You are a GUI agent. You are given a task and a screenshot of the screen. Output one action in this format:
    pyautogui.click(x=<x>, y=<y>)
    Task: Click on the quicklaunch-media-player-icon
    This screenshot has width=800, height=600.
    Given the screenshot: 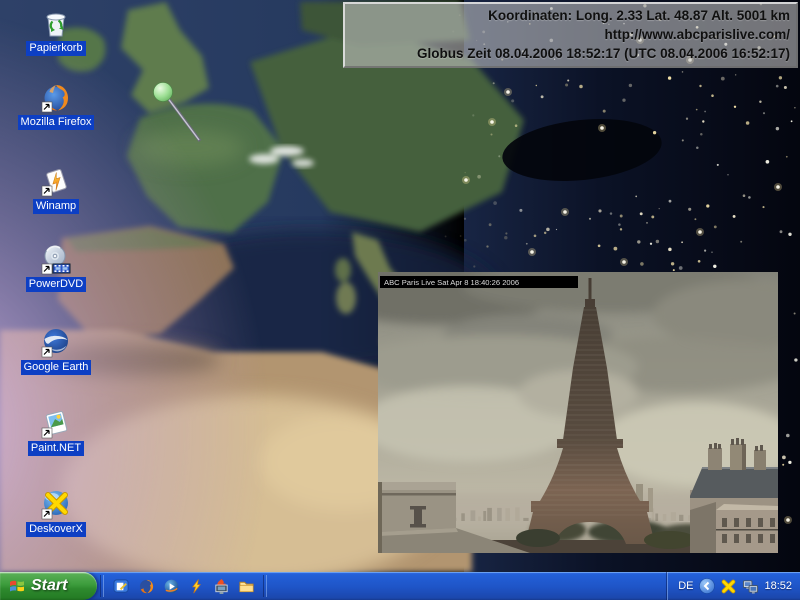 What is the action you would take?
    pyautogui.click(x=171, y=586)
    